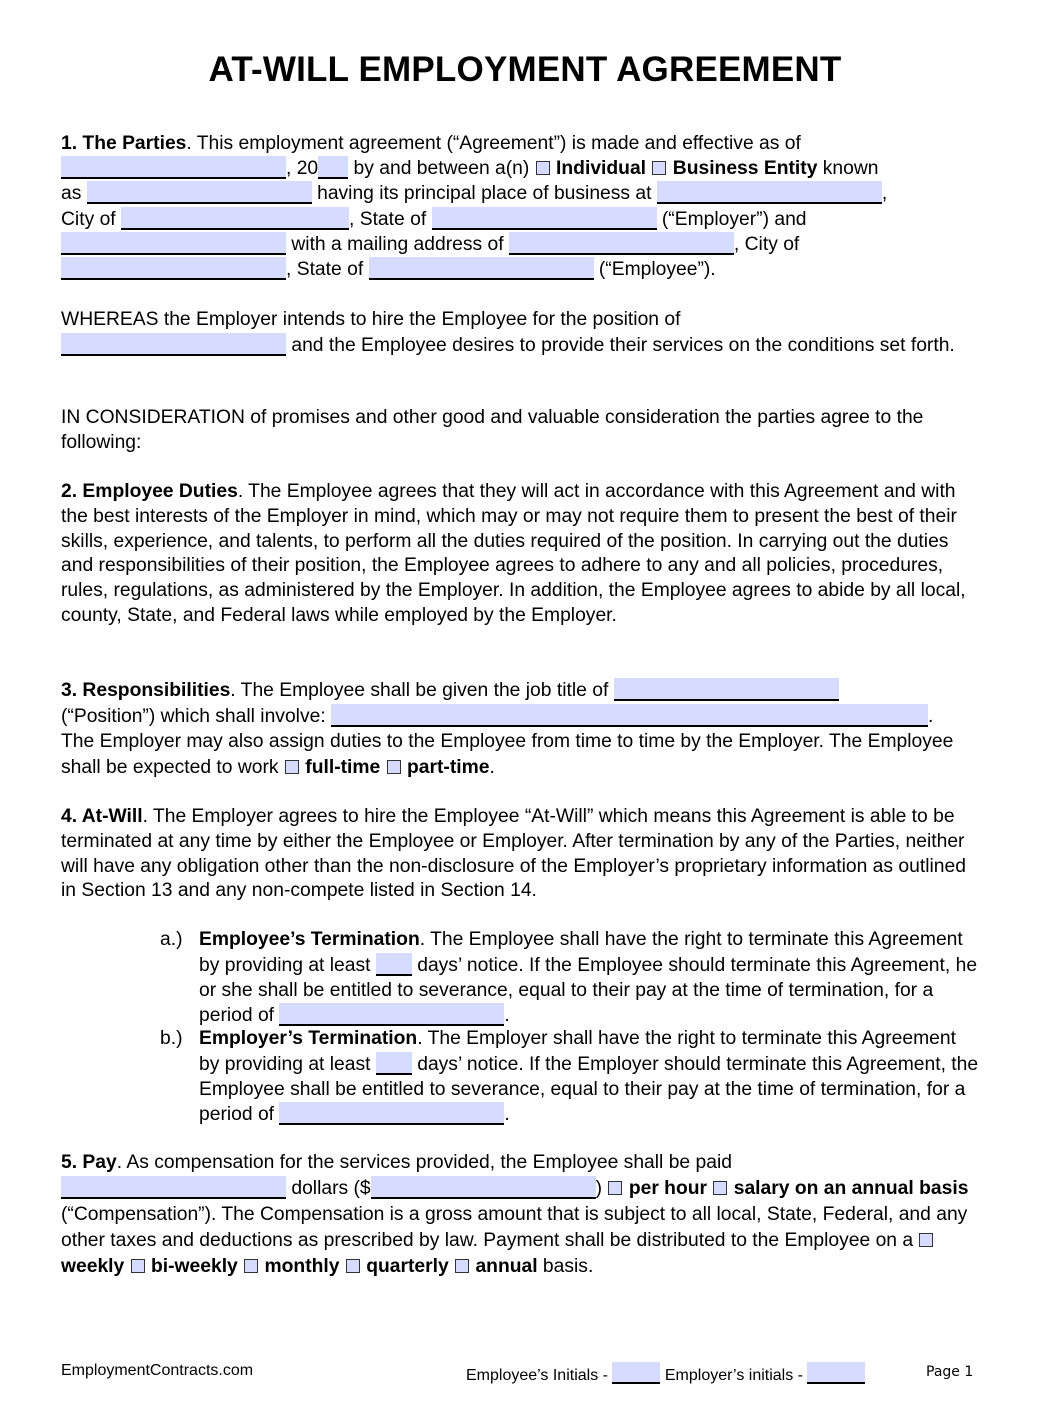 The height and width of the screenshot is (1414, 1050). Describe the element at coordinates (173, 269) in the screenshot. I see `employee-city-field` at that location.